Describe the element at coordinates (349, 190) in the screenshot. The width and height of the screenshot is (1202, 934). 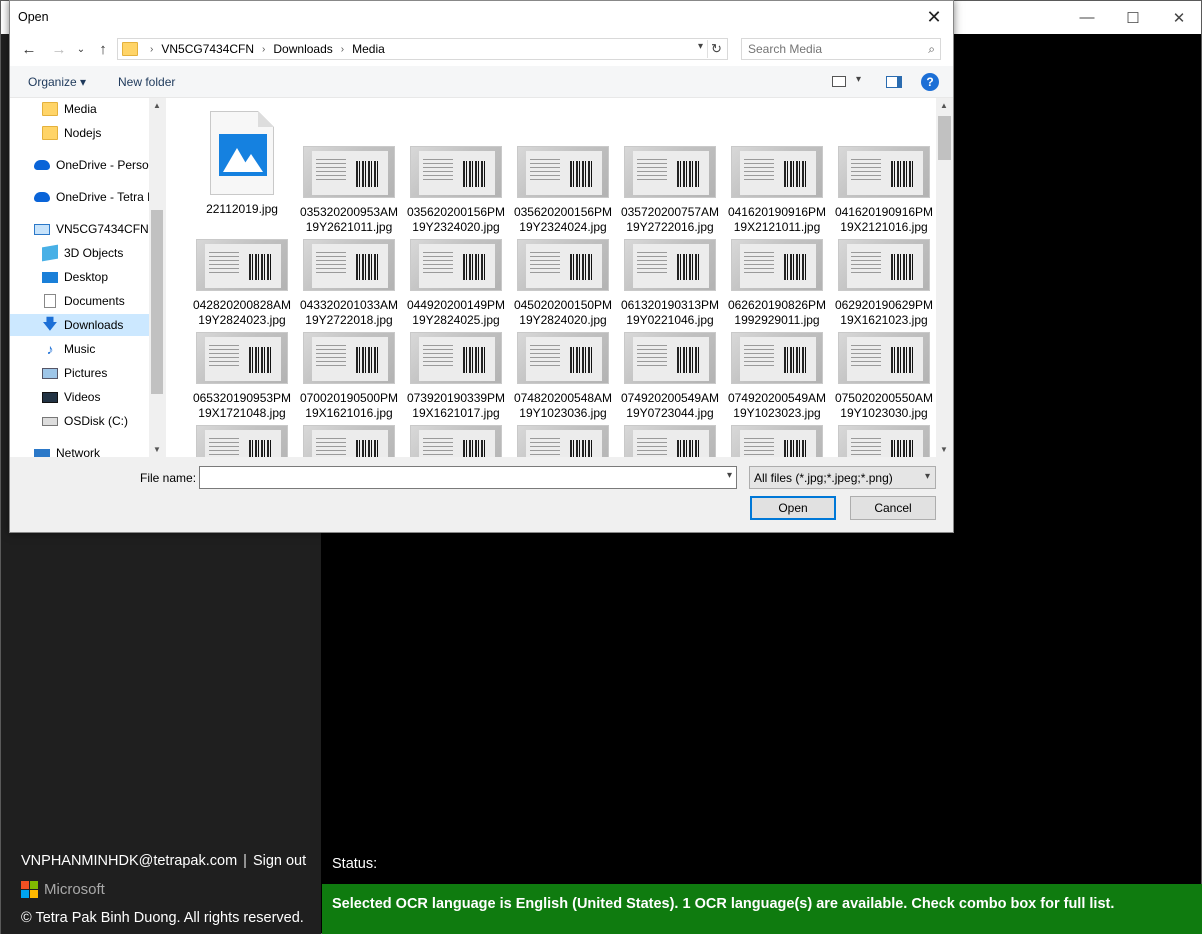
I see `file-item: 035320200953AM 19Y2621011.jpg` at that location.